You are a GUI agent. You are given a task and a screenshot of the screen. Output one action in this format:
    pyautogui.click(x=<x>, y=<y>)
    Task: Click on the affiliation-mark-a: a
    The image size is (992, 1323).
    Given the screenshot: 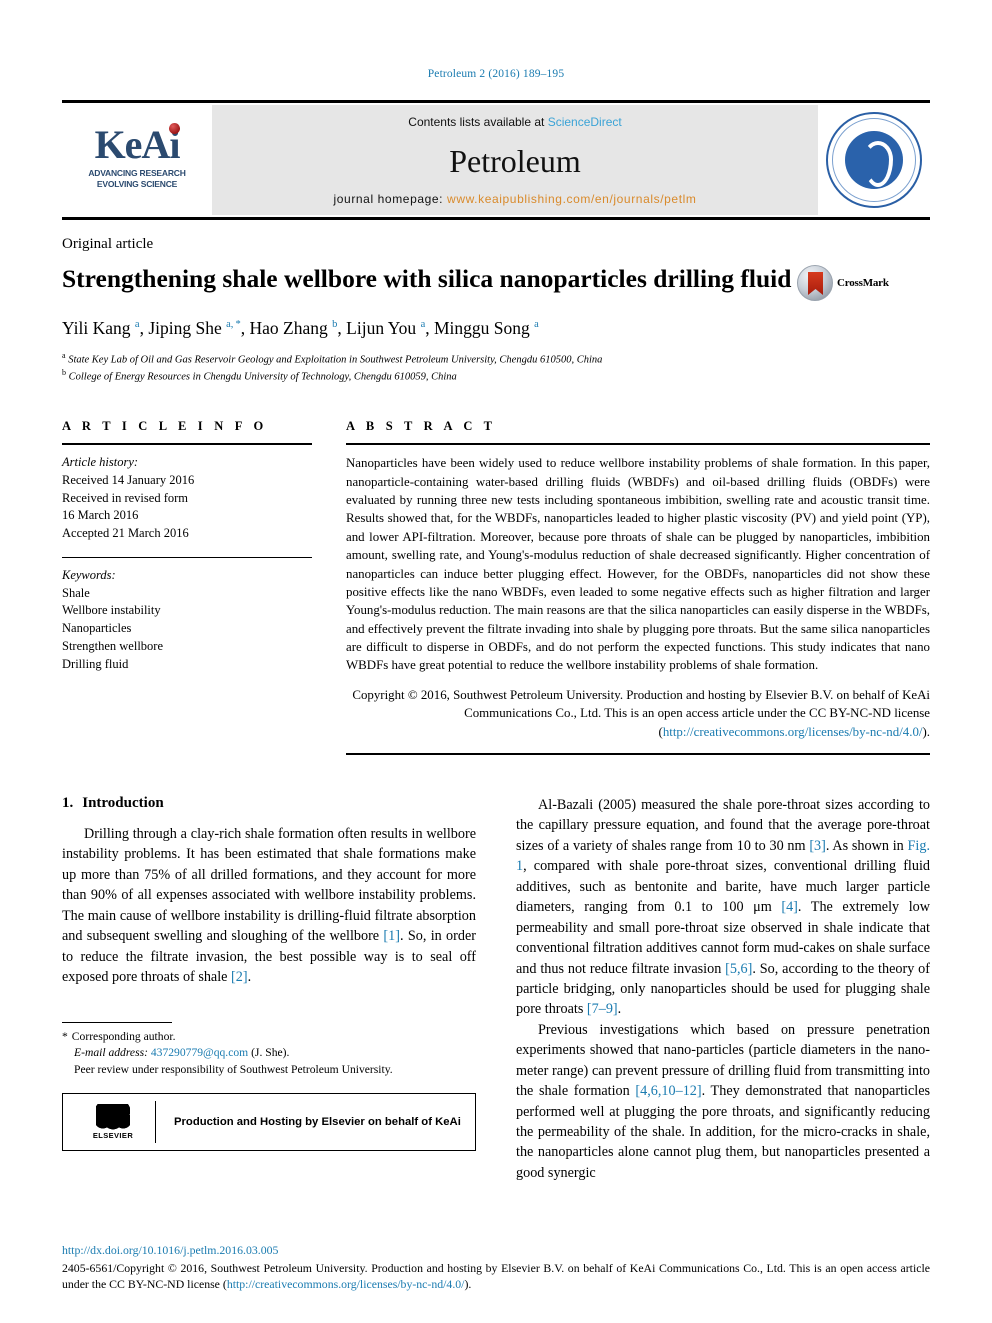 What is the action you would take?
    pyautogui.click(x=64, y=355)
    